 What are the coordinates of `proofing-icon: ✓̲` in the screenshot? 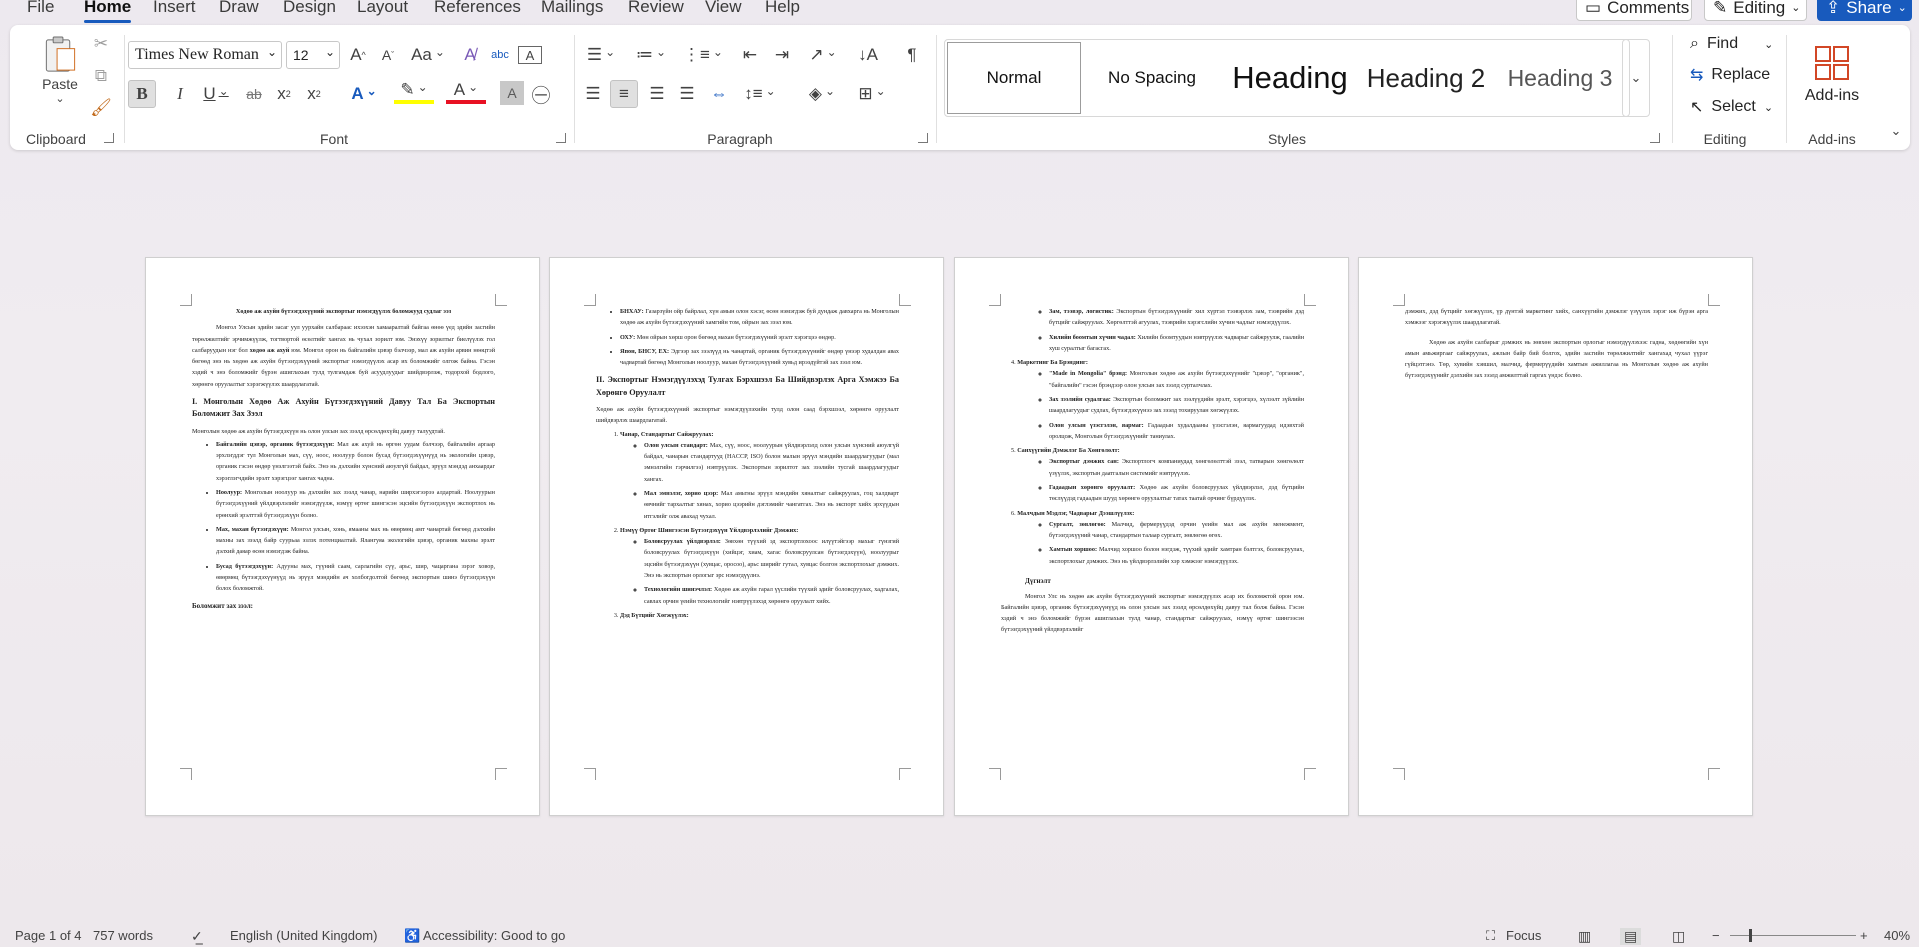 It's located at (197, 936).